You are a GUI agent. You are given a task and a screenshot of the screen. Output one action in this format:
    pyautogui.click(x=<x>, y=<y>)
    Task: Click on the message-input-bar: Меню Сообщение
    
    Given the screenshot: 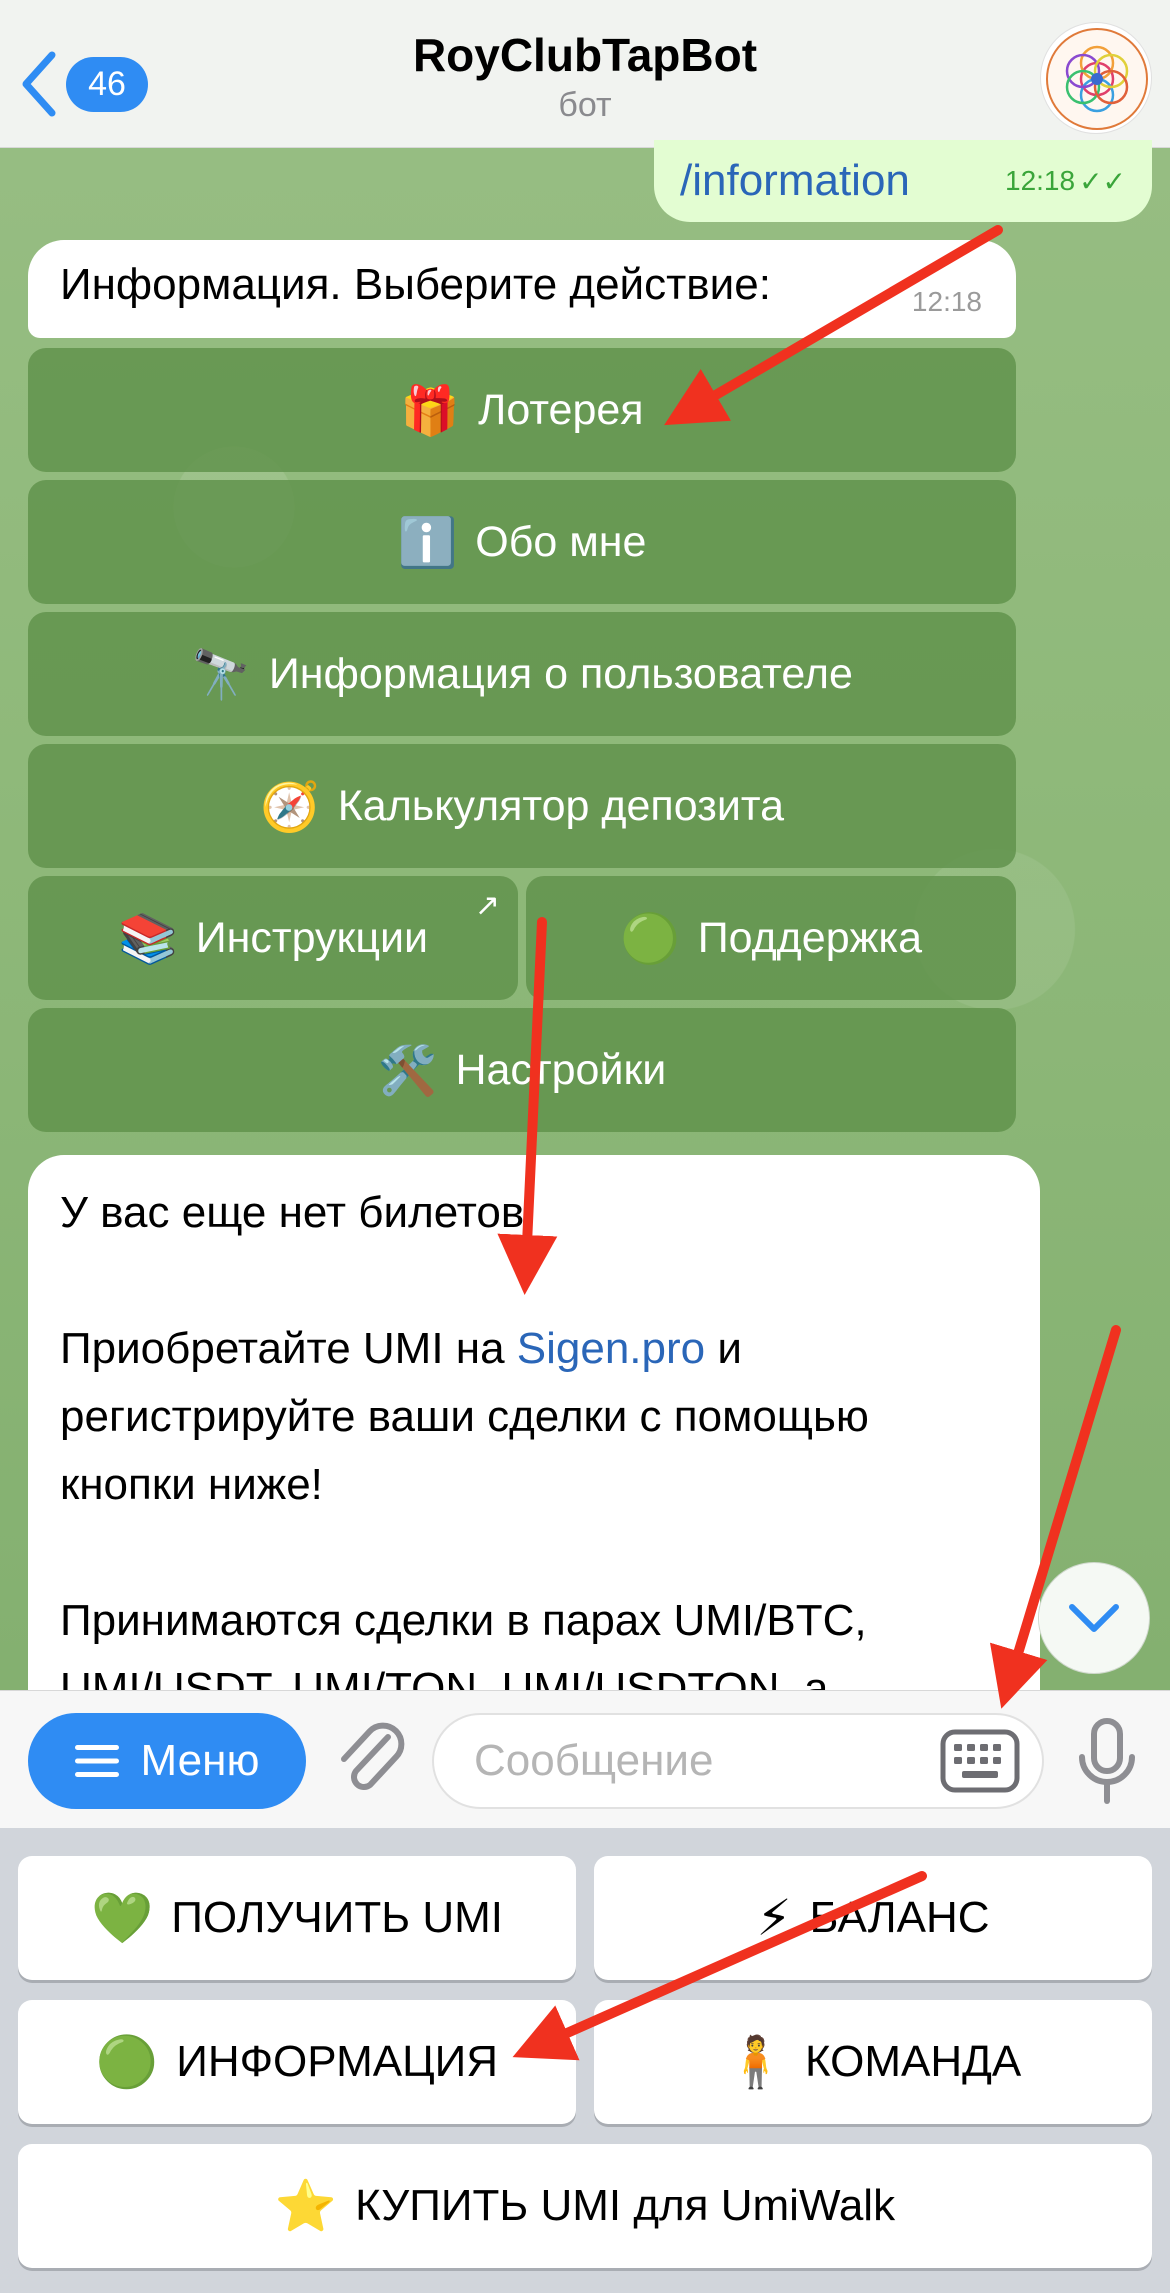 What is the action you would take?
    pyautogui.click(x=585, y=1759)
    